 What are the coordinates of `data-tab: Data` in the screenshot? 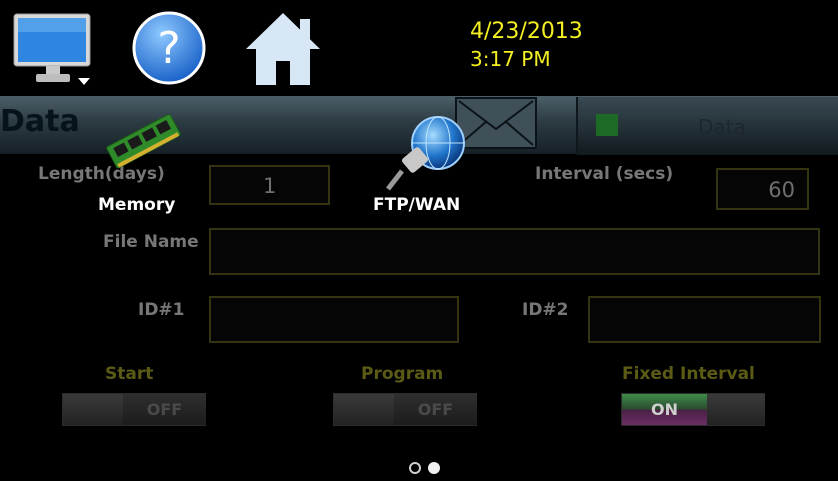 It's located at (707, 126).